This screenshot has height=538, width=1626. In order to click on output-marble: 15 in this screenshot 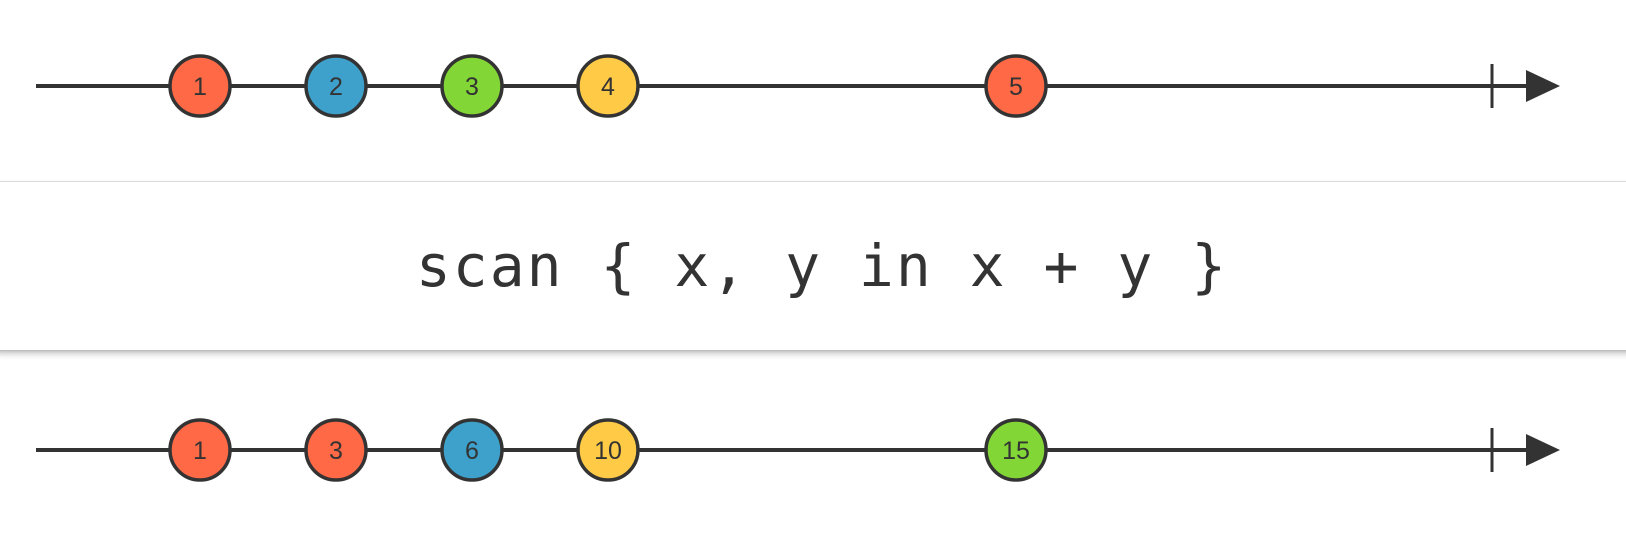, I will do `click(1016, 450)`.